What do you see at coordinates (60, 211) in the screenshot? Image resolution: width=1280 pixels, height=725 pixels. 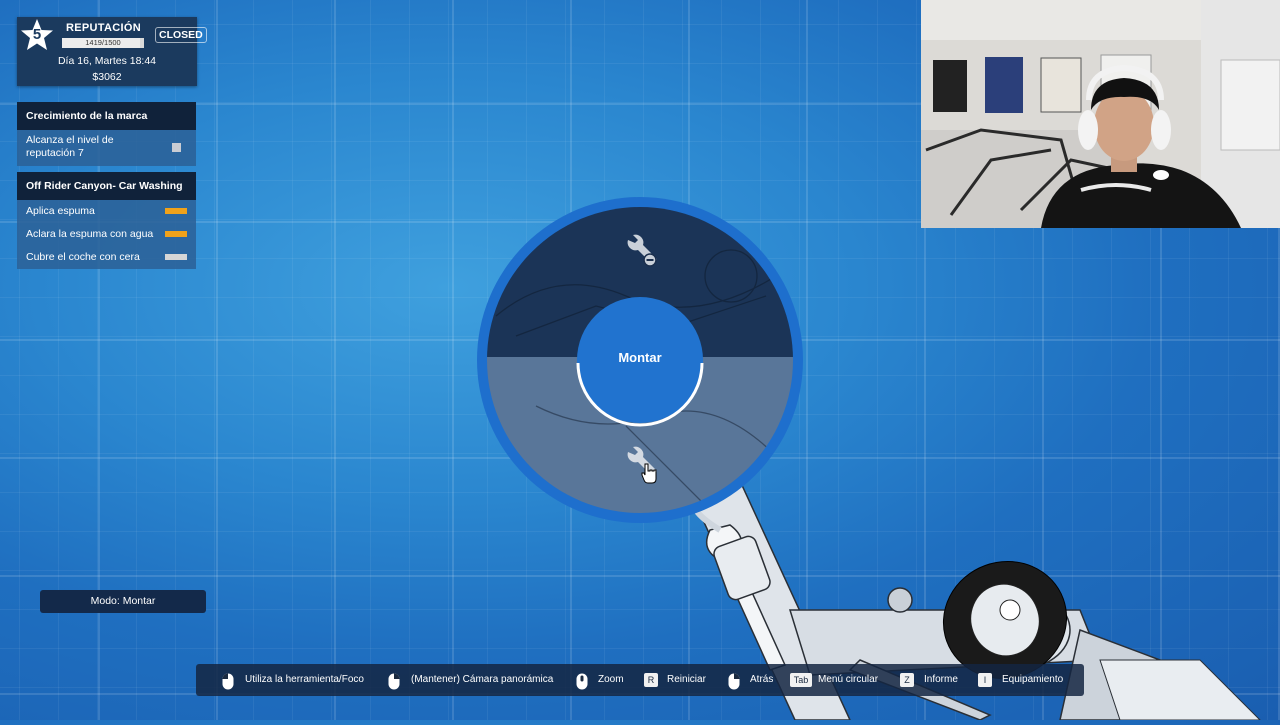 I see `objective-label: Aplica espuma` at bounding box center [60, 211].